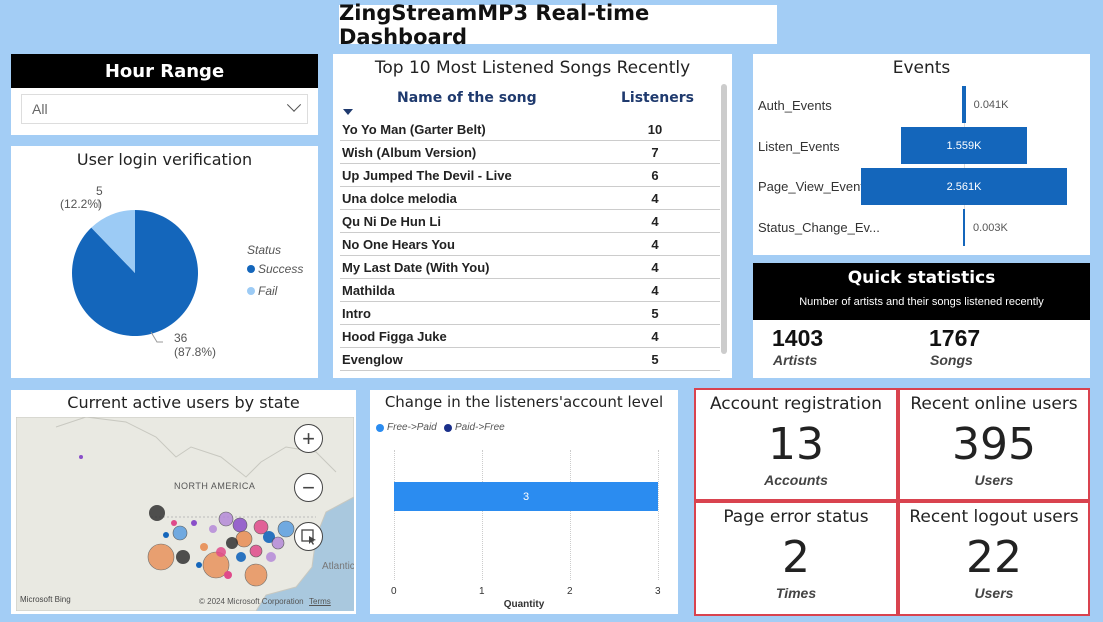  I want to click on kpi-errors-value: 2, so click(796, 557).